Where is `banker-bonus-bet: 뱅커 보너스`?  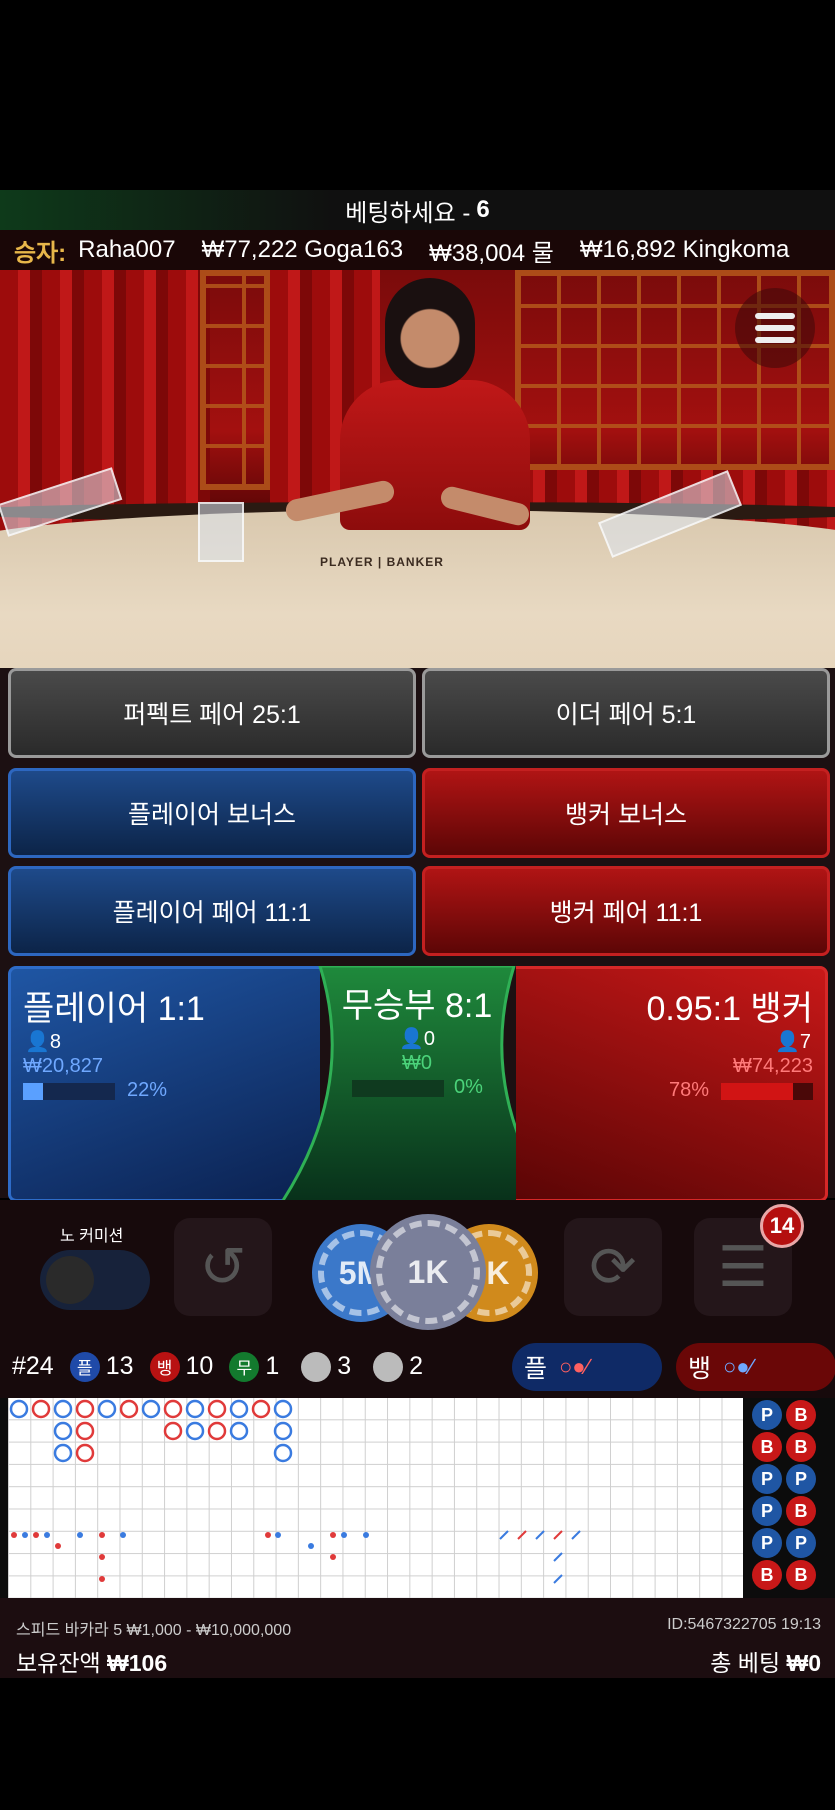
banker-bonus-bet: 뱅커 보너스 is located at coordinates (626, 813).